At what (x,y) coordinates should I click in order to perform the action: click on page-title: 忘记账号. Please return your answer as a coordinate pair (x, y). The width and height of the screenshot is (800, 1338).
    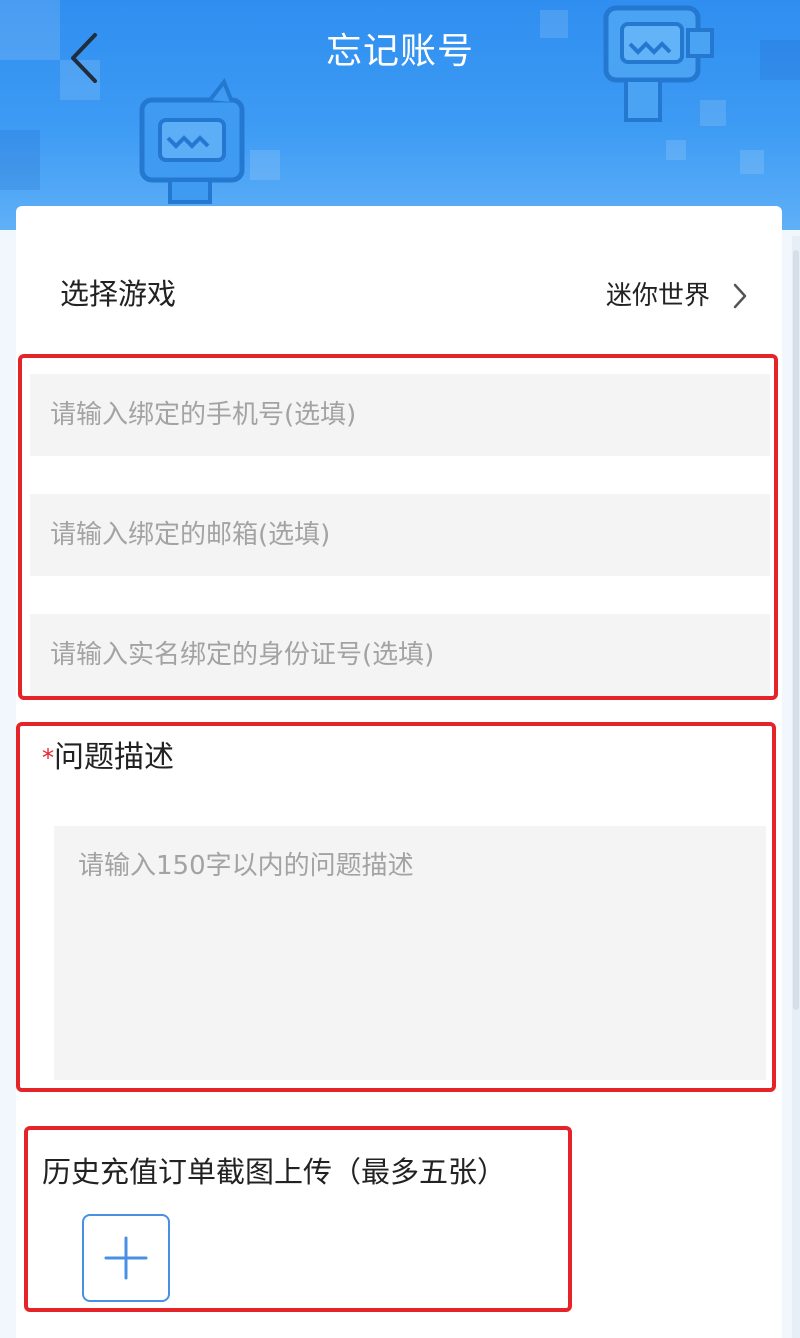
    Looking at the image, I should click on (399, 51).